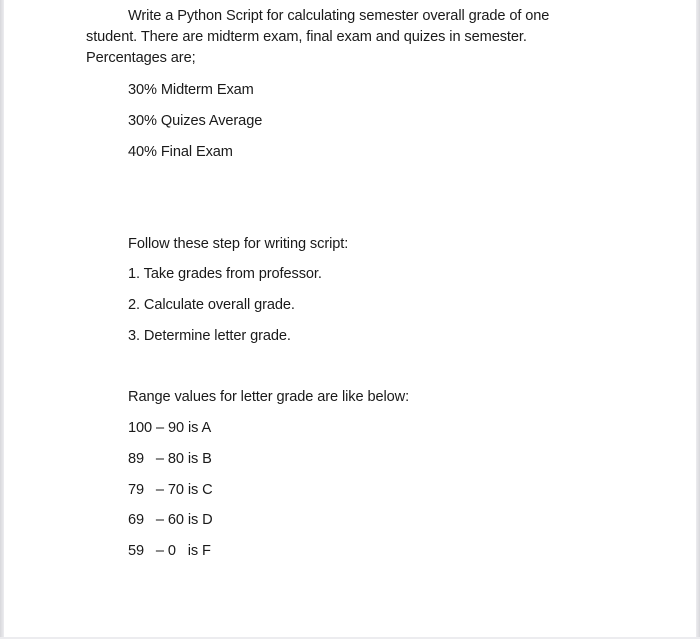 This screenshot has width=700, height=639. I want to click on page-edge-left, so click(2, 319).